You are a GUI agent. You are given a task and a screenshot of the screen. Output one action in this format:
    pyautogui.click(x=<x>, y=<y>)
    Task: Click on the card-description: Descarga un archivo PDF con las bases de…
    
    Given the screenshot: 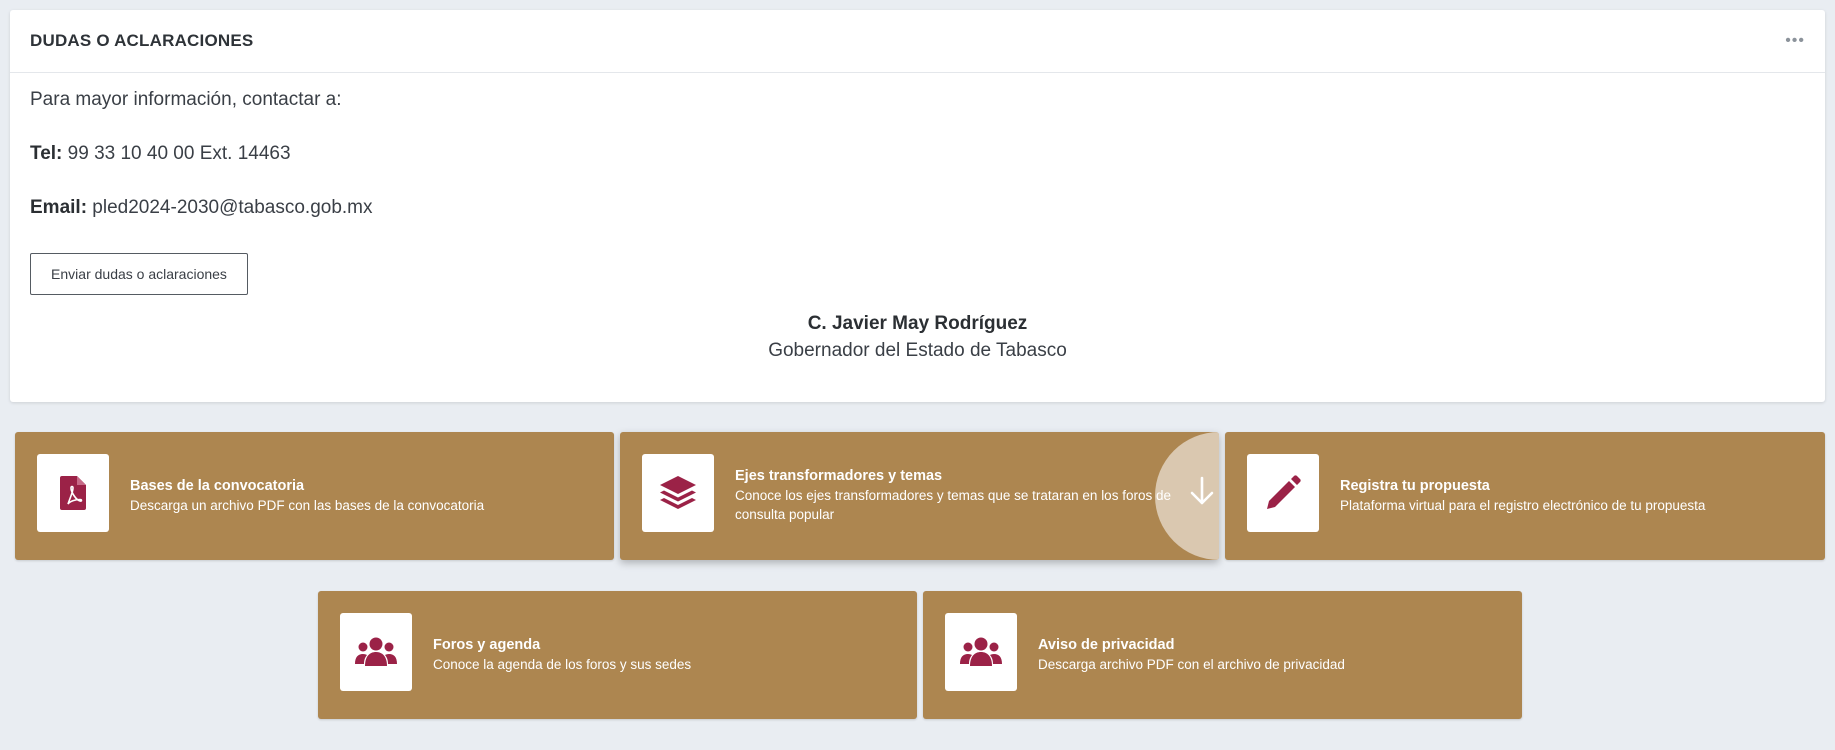 What is the action you would take?
    pyautogui.click(x=307, y=505)
    